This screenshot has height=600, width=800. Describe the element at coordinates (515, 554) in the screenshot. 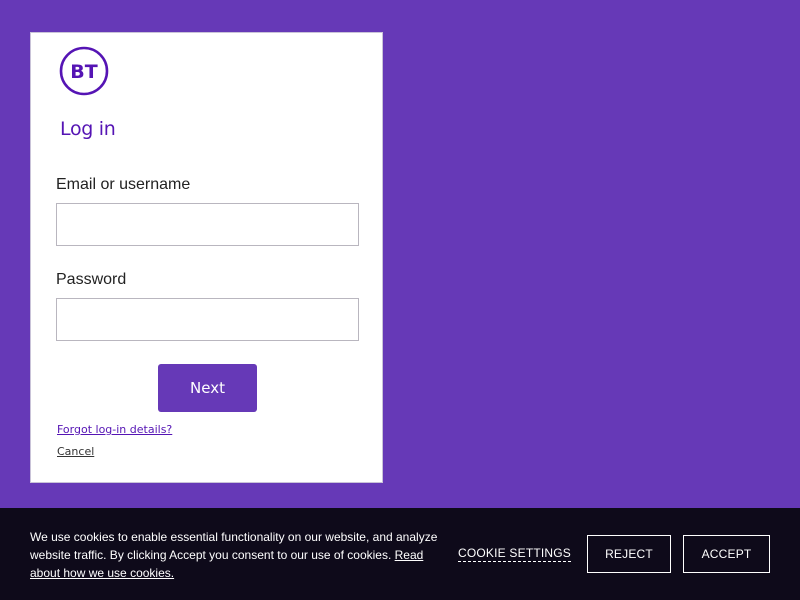

I see `cookie-settings-button: COOKIE SETTINGS` at that location.